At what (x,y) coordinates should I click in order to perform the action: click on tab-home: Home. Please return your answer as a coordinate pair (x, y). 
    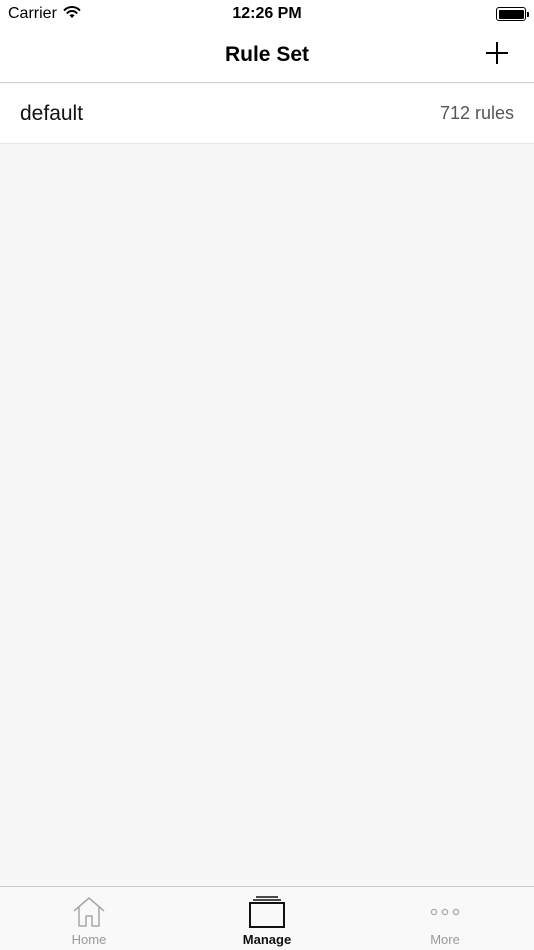
    Looking at the image, I should click on (89, 918).